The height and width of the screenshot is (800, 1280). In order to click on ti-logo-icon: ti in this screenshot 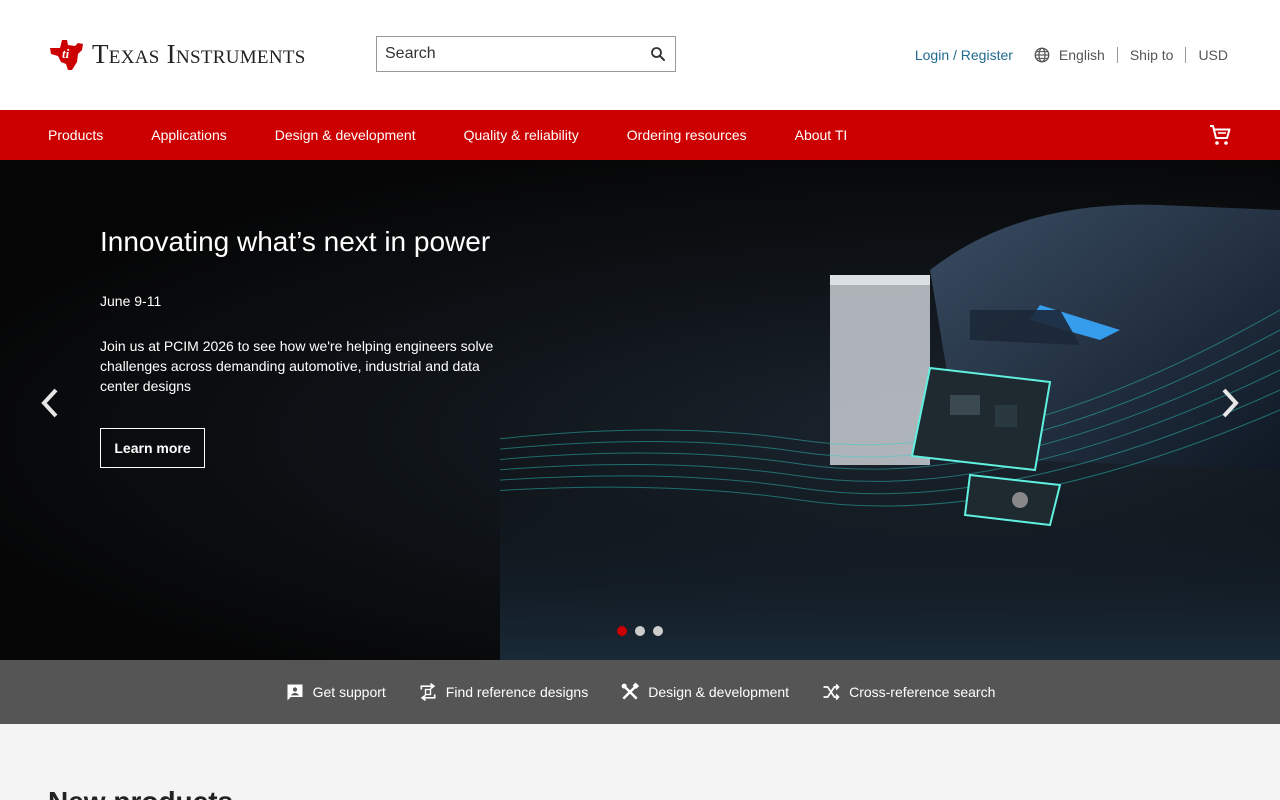, I will do `click(66, 55)`.